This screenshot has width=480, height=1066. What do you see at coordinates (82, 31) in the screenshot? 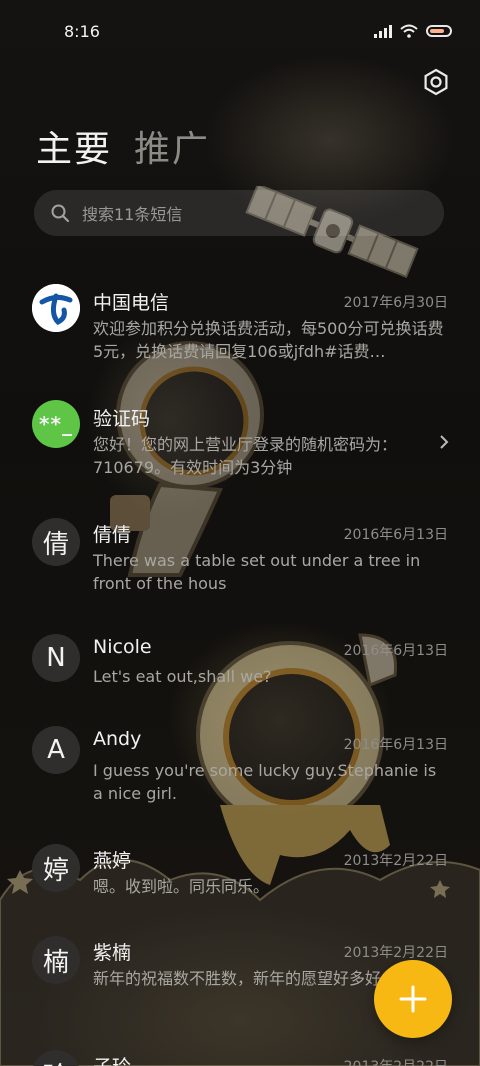
I see `status-time: 8:16` at bounding box center [82, 31].